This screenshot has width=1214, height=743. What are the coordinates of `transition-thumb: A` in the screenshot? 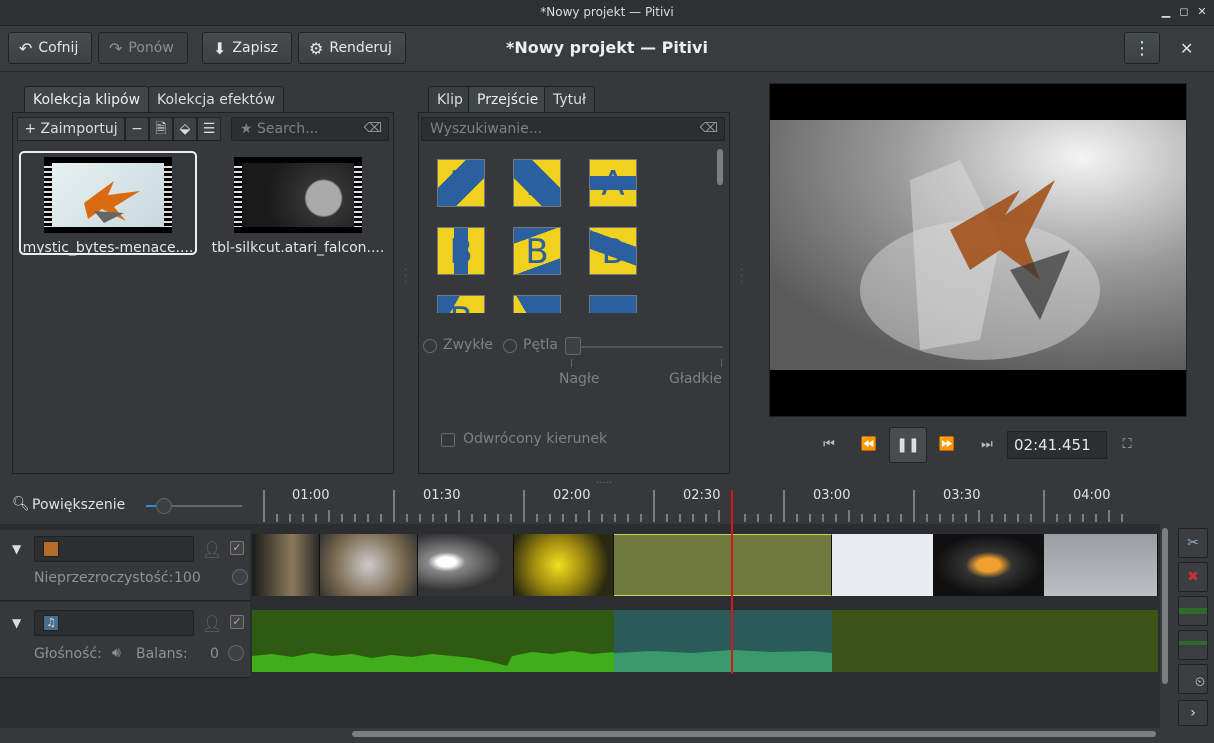 It's located at (613, 183).